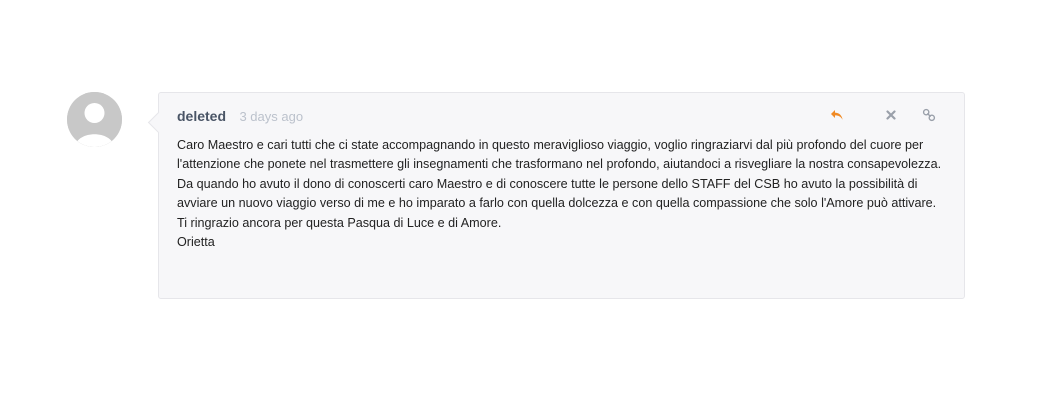 This screenshot has height=400, width=1050. What do you see at coordinates (561, 118) in the screenshot?
I see `comment-header: deleted 3 days ago` at bounding box center [561, 118].